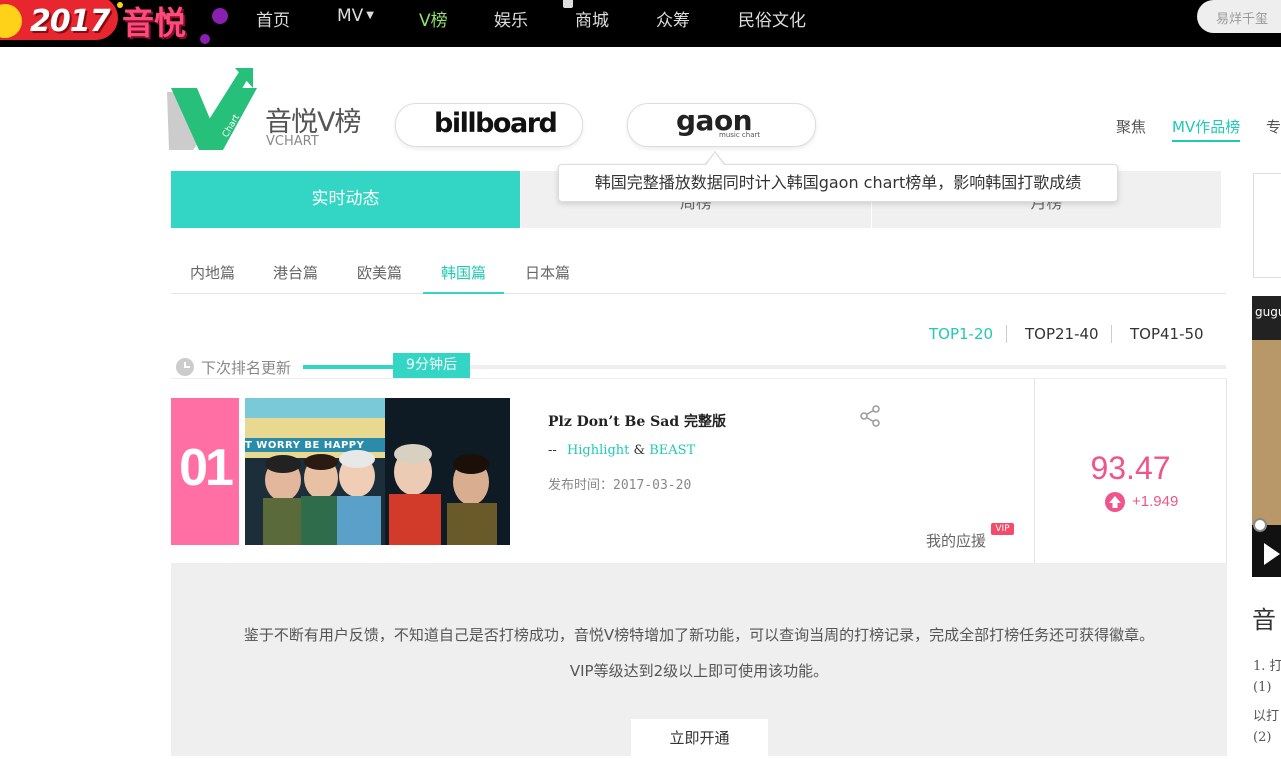 This screenshot has height=759, width=1281. What do you see at coordinates (379, 272) in the screenshot?
I see `tab-western: 欧美篇` at bounding box center [379, 272].